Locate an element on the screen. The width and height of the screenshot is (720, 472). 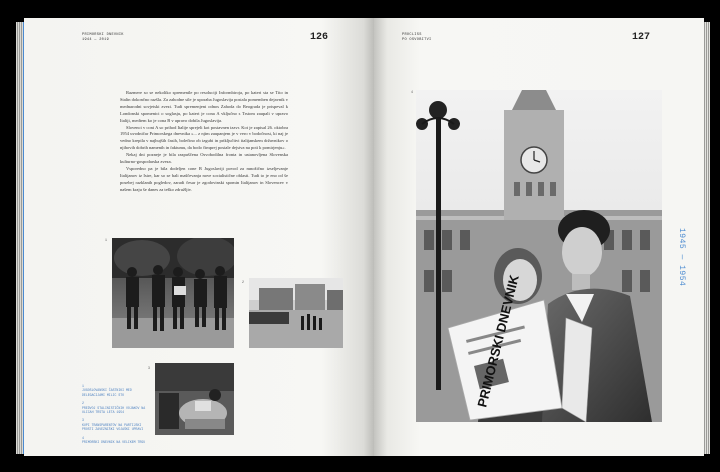
caption-4: 4 PRIMORSKI DNEVNIK NA VELIKEM TRGU is located at coordinates (117, 440).